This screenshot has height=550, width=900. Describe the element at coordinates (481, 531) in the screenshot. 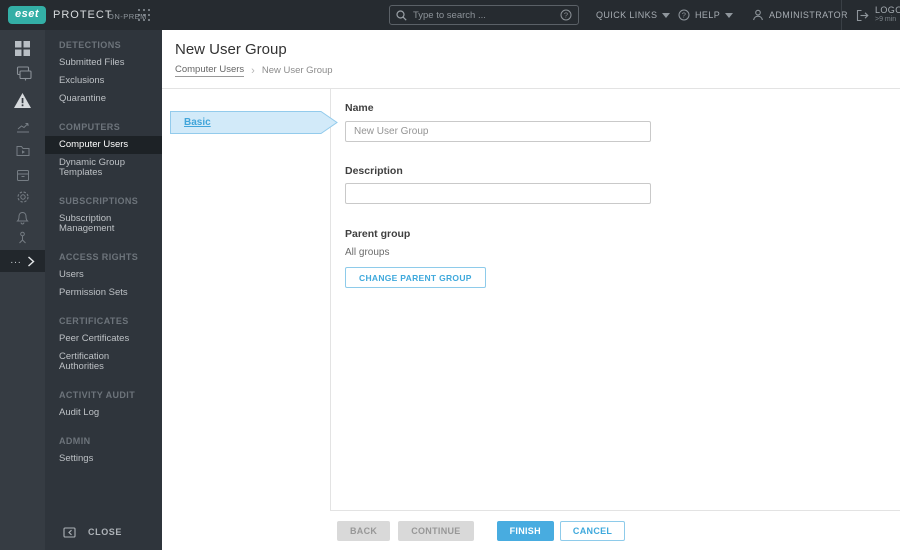

I see `wizard-footer: BACK CONTINUE FINISH CANCEL` at that location.